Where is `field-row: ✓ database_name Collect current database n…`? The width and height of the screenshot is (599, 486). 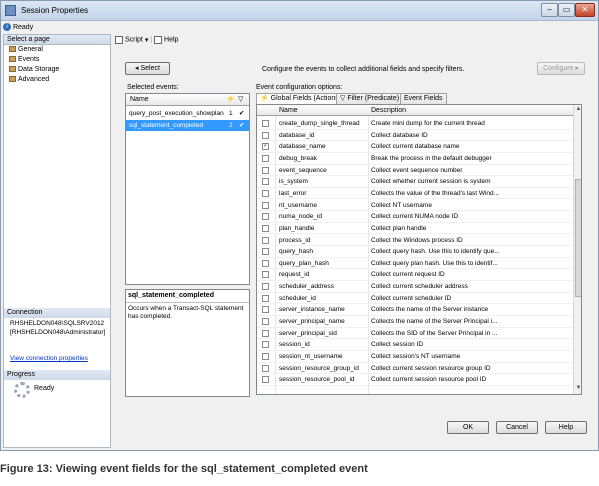 field-row: ✓ database_name Collect current database n… is located at coordinates (415, 147).